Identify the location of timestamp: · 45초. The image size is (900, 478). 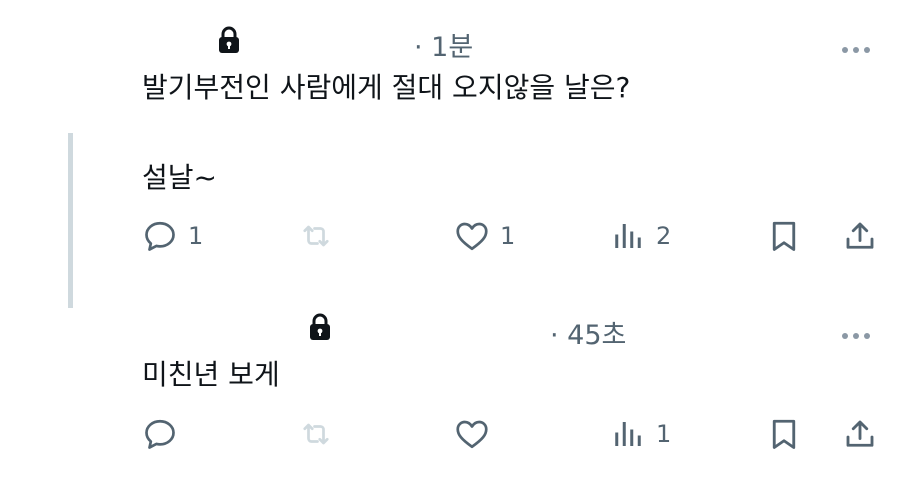
(588, 332).